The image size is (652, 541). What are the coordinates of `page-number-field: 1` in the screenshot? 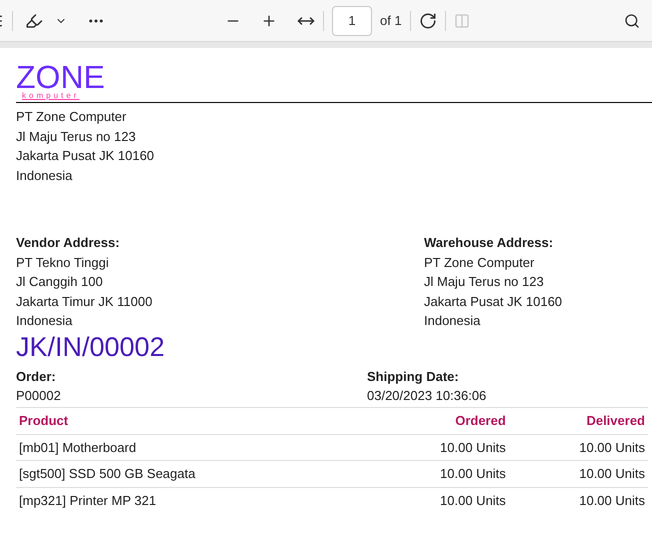 It's located at (352, 21).